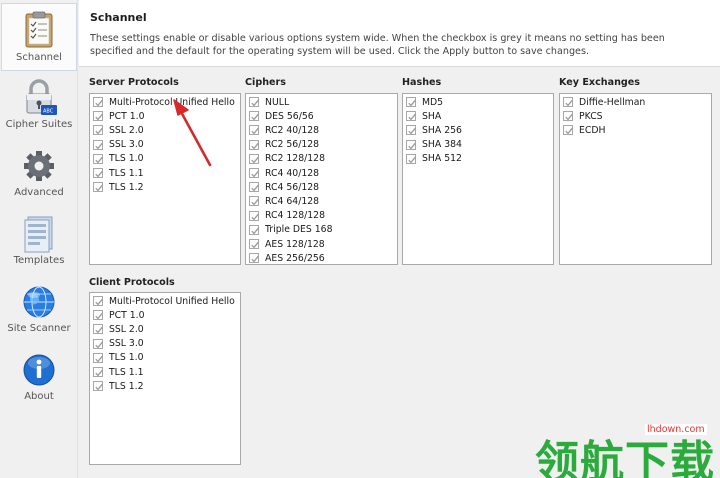  What do you see at coordinates (39, 105) in the screenshot?
I see `sidebar-item-cipher-suites: ABC Cipher Suites` at bounding box center [39, 105].